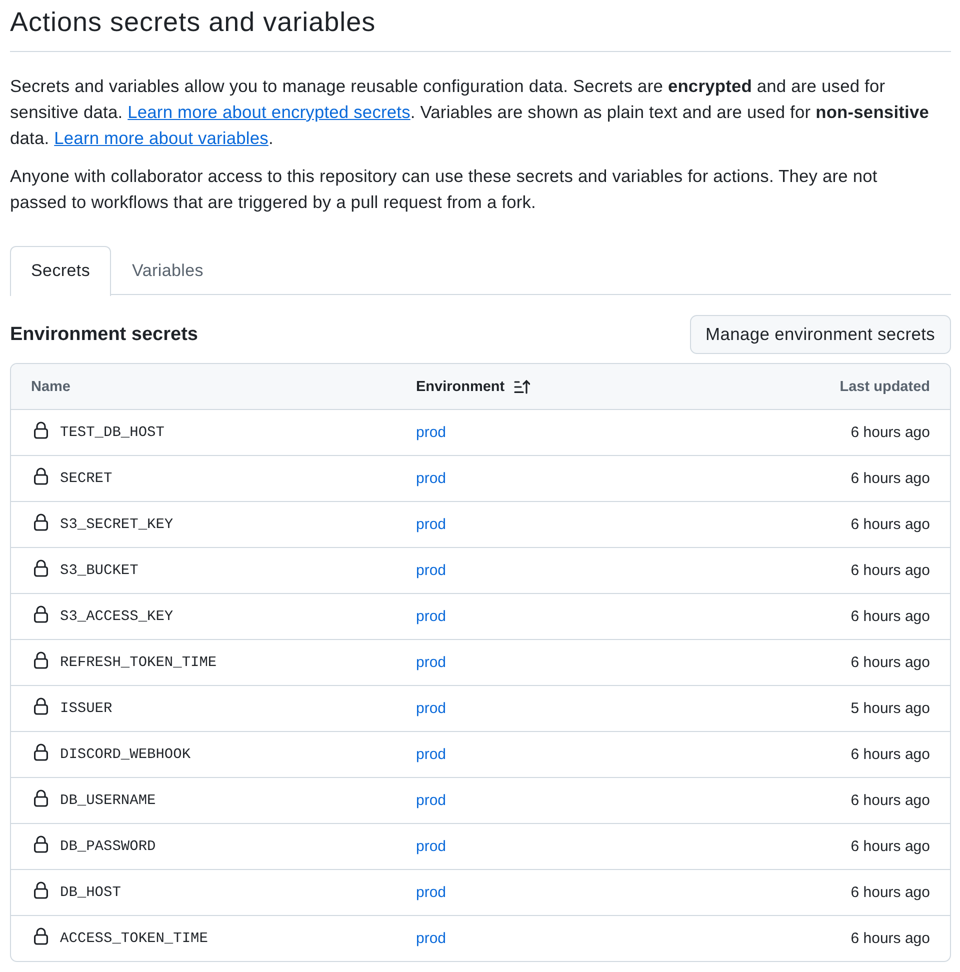 The image size is (960, 972). What do you see at coordinates (86, 478) in the screenshot?
I see `secret-name: SECRET` at bounding box center [86, 478].